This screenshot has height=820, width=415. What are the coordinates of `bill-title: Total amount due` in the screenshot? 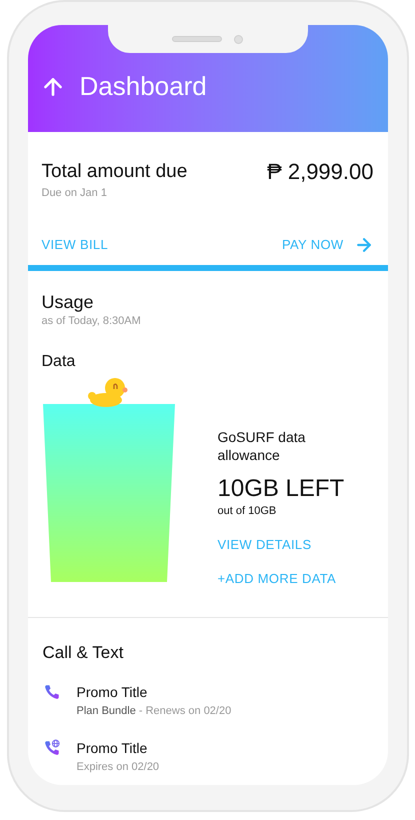 It's located at (115, 172).